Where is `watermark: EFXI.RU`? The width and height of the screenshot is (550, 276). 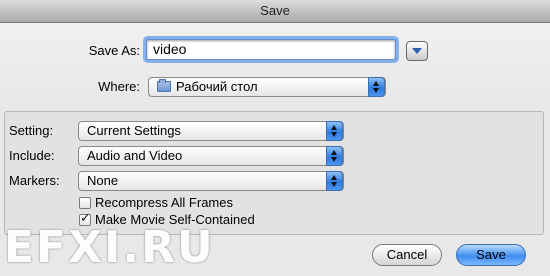
watermark: EFXI.RU is located at coordinates (109, 247).